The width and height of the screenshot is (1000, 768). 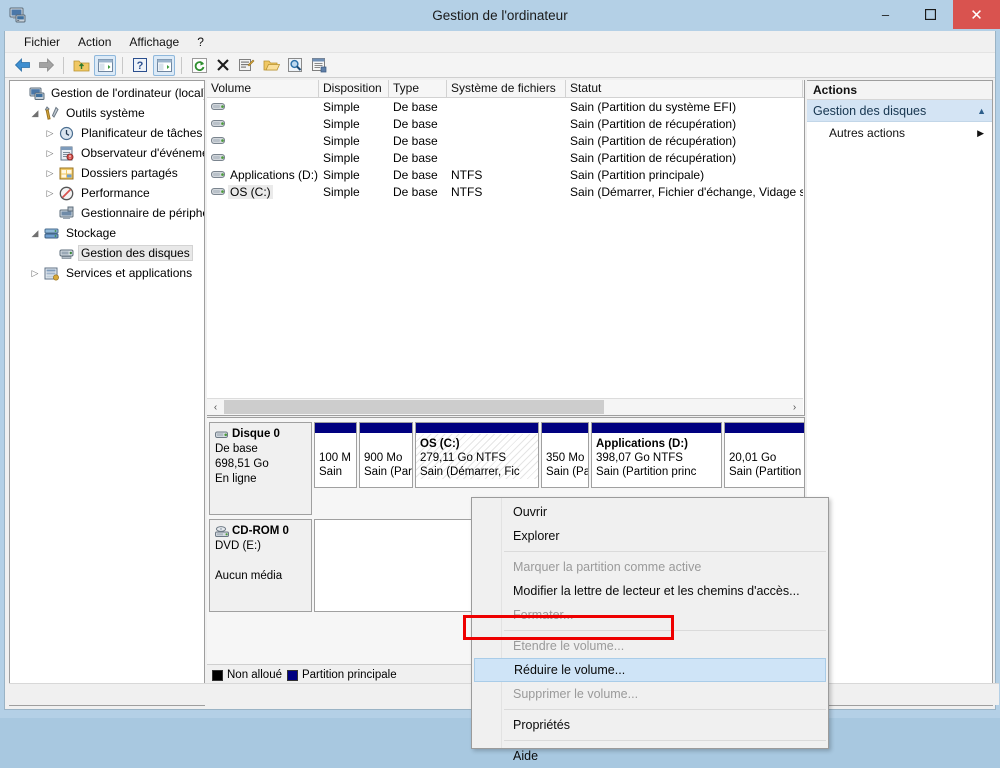 I want to click on properties-button, so click(x=247, y=65).